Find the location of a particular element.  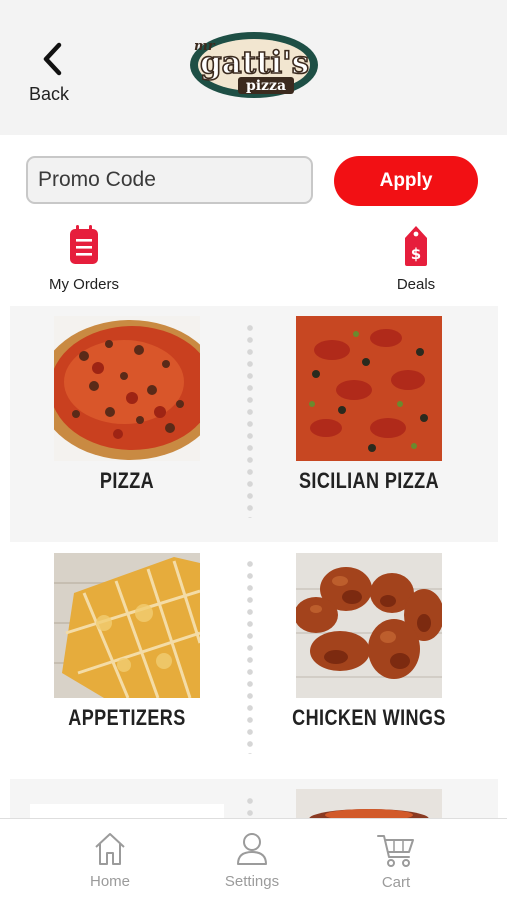

category-pizza: PIZZA is located at coordinates (127, 404).